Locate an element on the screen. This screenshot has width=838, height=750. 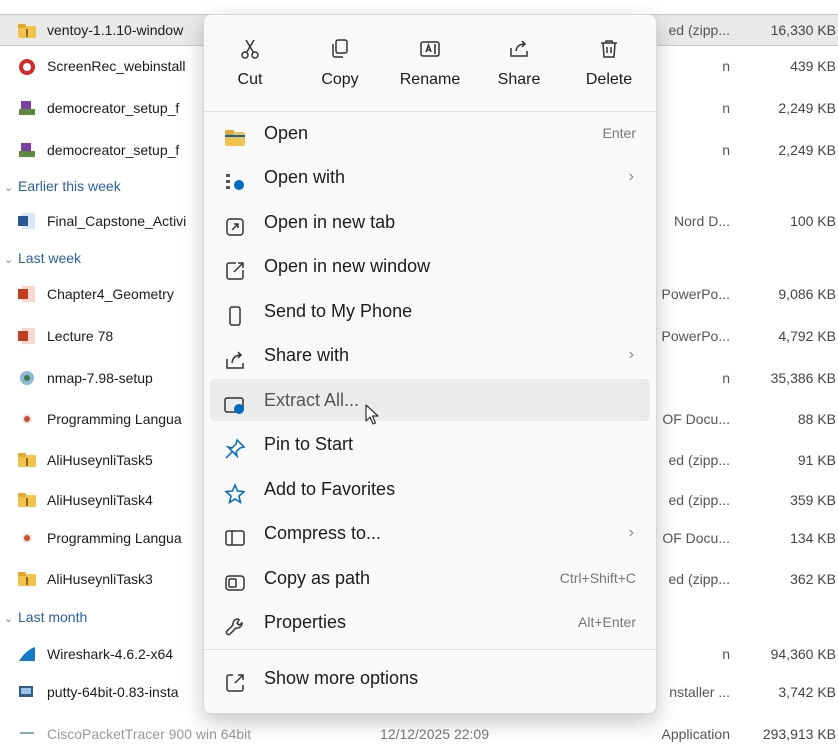
delete-label: Delete is located at coordinates (609, 79).